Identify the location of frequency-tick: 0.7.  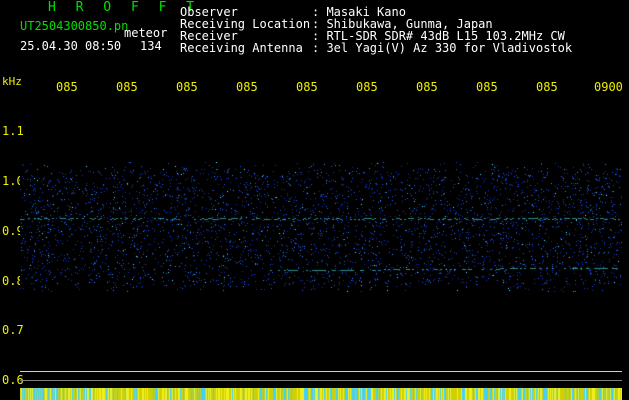
(13, 330).